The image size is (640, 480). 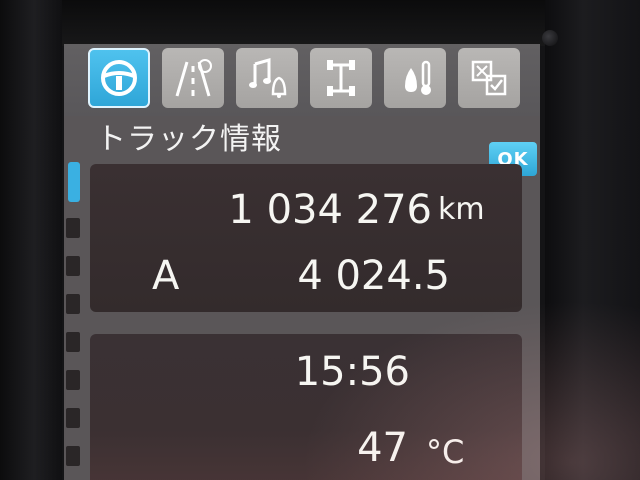 I want to click on settings-check-icon, so click(x=489, y=78).